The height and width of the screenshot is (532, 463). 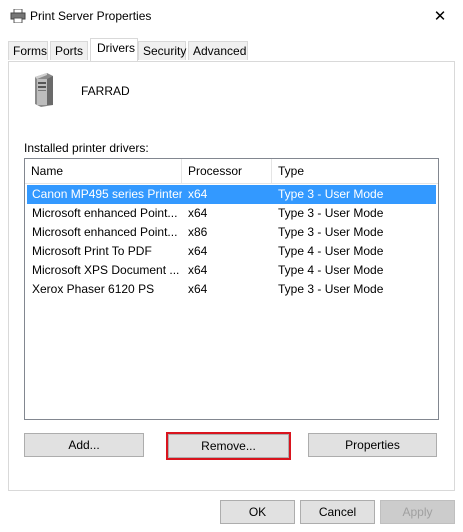 I want to click on tab-ports: Ports, so click(x=69, y=50).